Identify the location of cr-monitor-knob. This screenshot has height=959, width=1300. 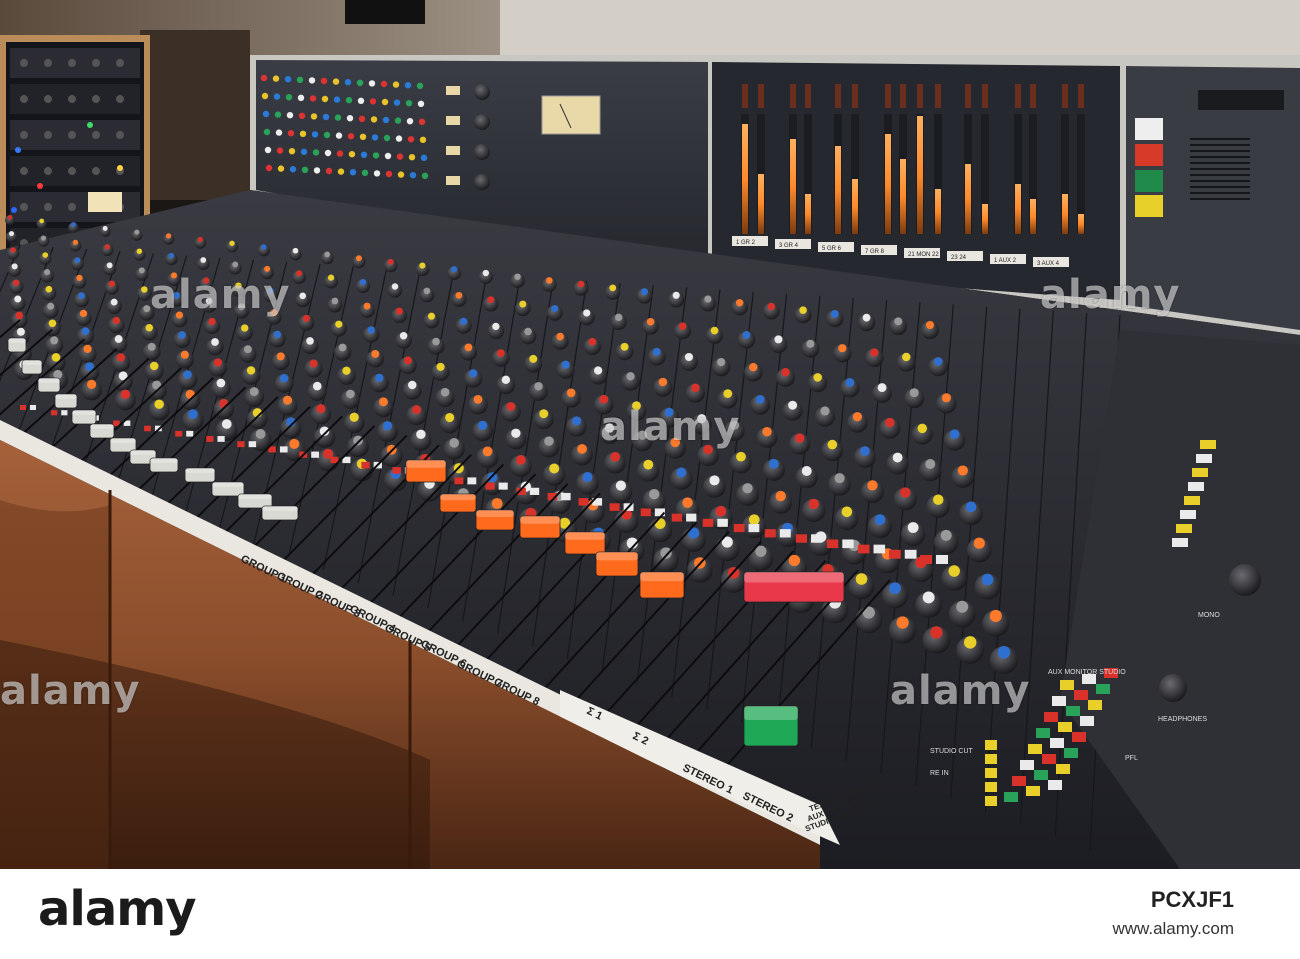
(1245, 580).